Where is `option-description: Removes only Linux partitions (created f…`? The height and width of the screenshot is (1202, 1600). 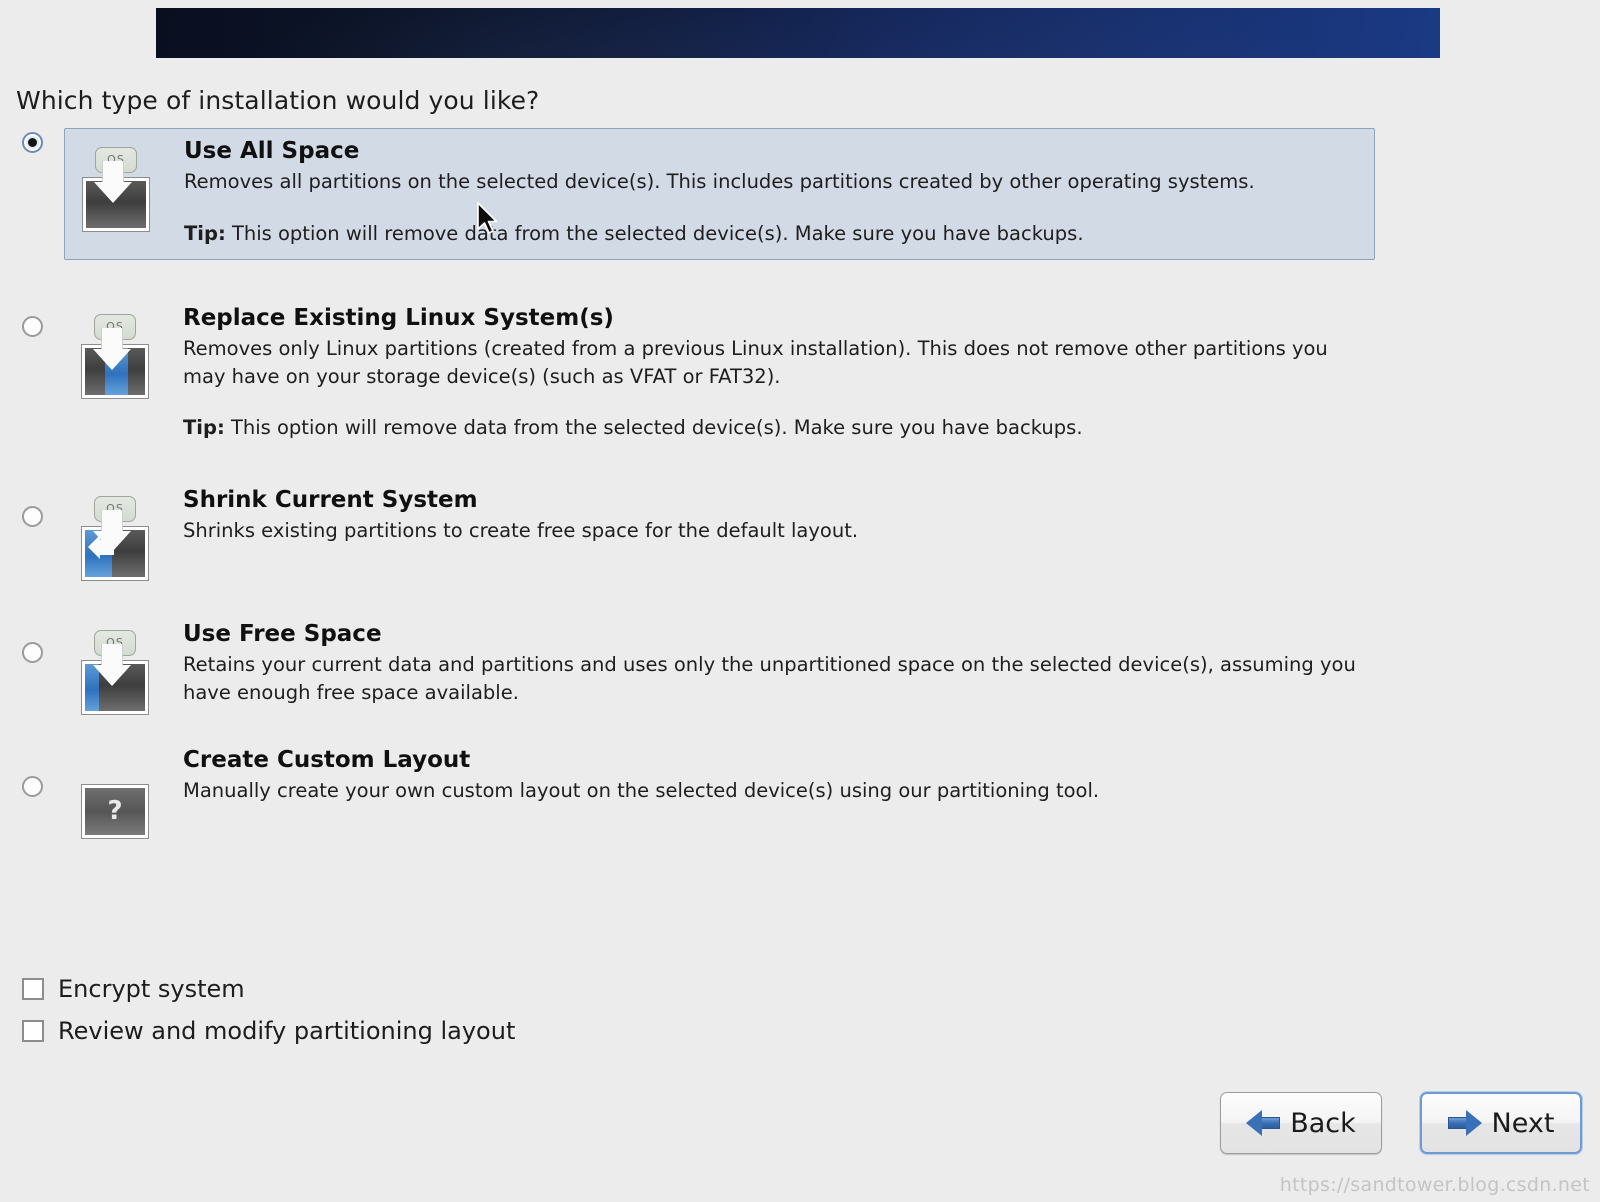
option-description: Removes only Linux partitions (created f… is located at coordinates (755, 362).